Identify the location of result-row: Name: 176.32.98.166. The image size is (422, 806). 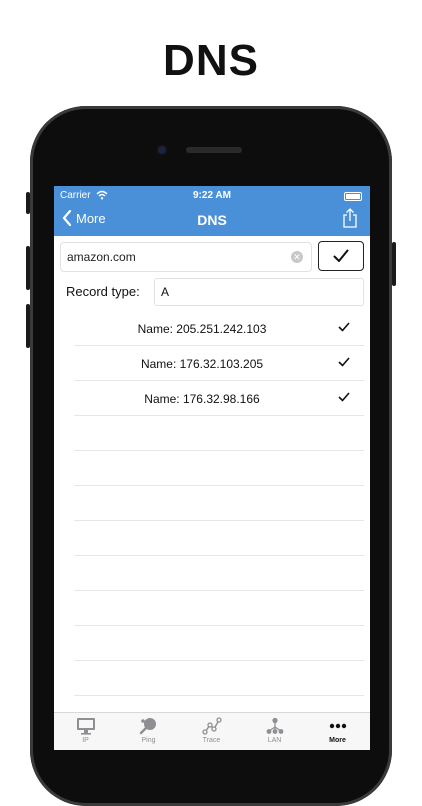
(219, 398).